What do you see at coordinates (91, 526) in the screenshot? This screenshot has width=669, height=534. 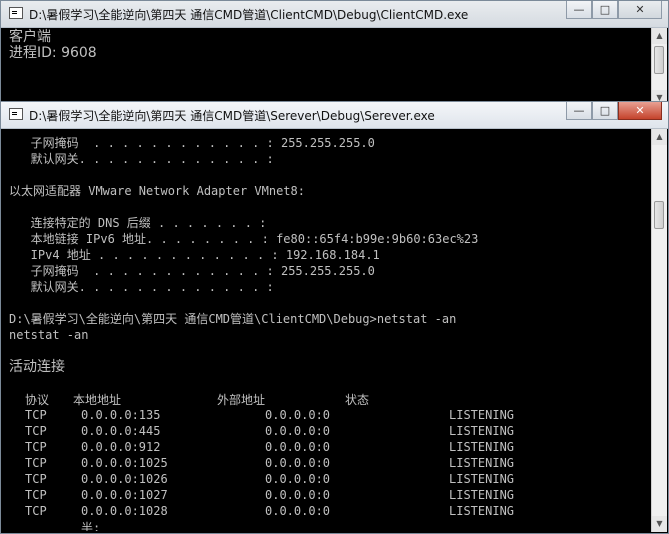 I see `console-partial-line: 半:` at bounding box center [91, 526].